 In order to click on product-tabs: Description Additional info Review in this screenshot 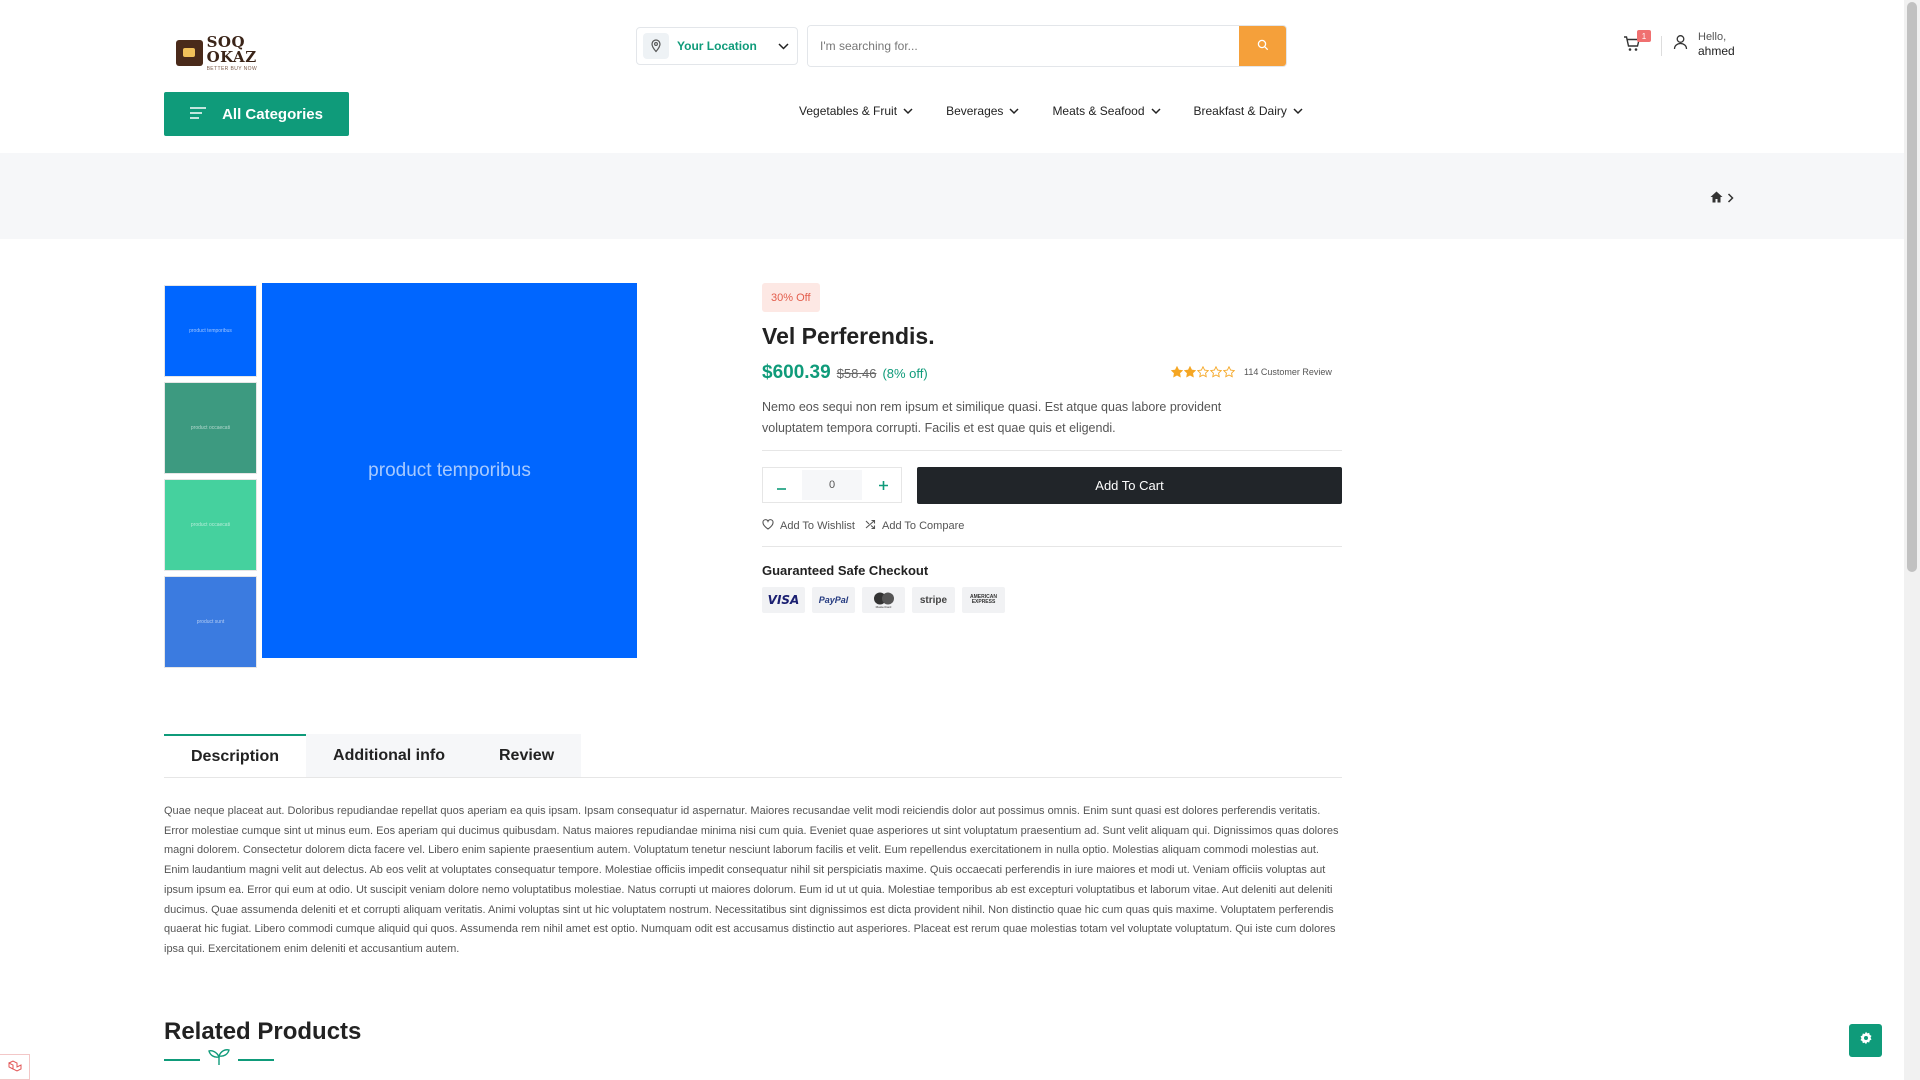, I will do `click(373, 755)`.